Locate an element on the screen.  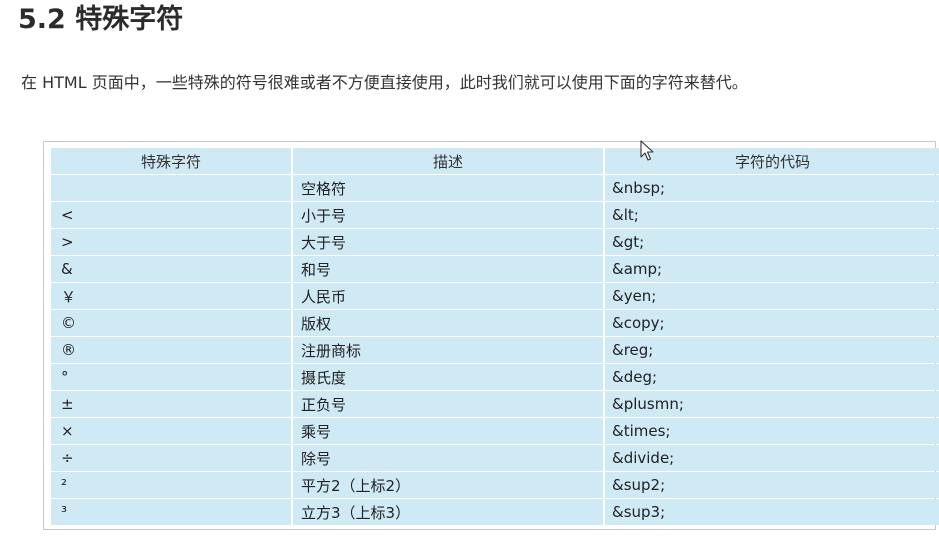
table-row: ° 摄氏度 &deg; is located at coordinates (495, 377).